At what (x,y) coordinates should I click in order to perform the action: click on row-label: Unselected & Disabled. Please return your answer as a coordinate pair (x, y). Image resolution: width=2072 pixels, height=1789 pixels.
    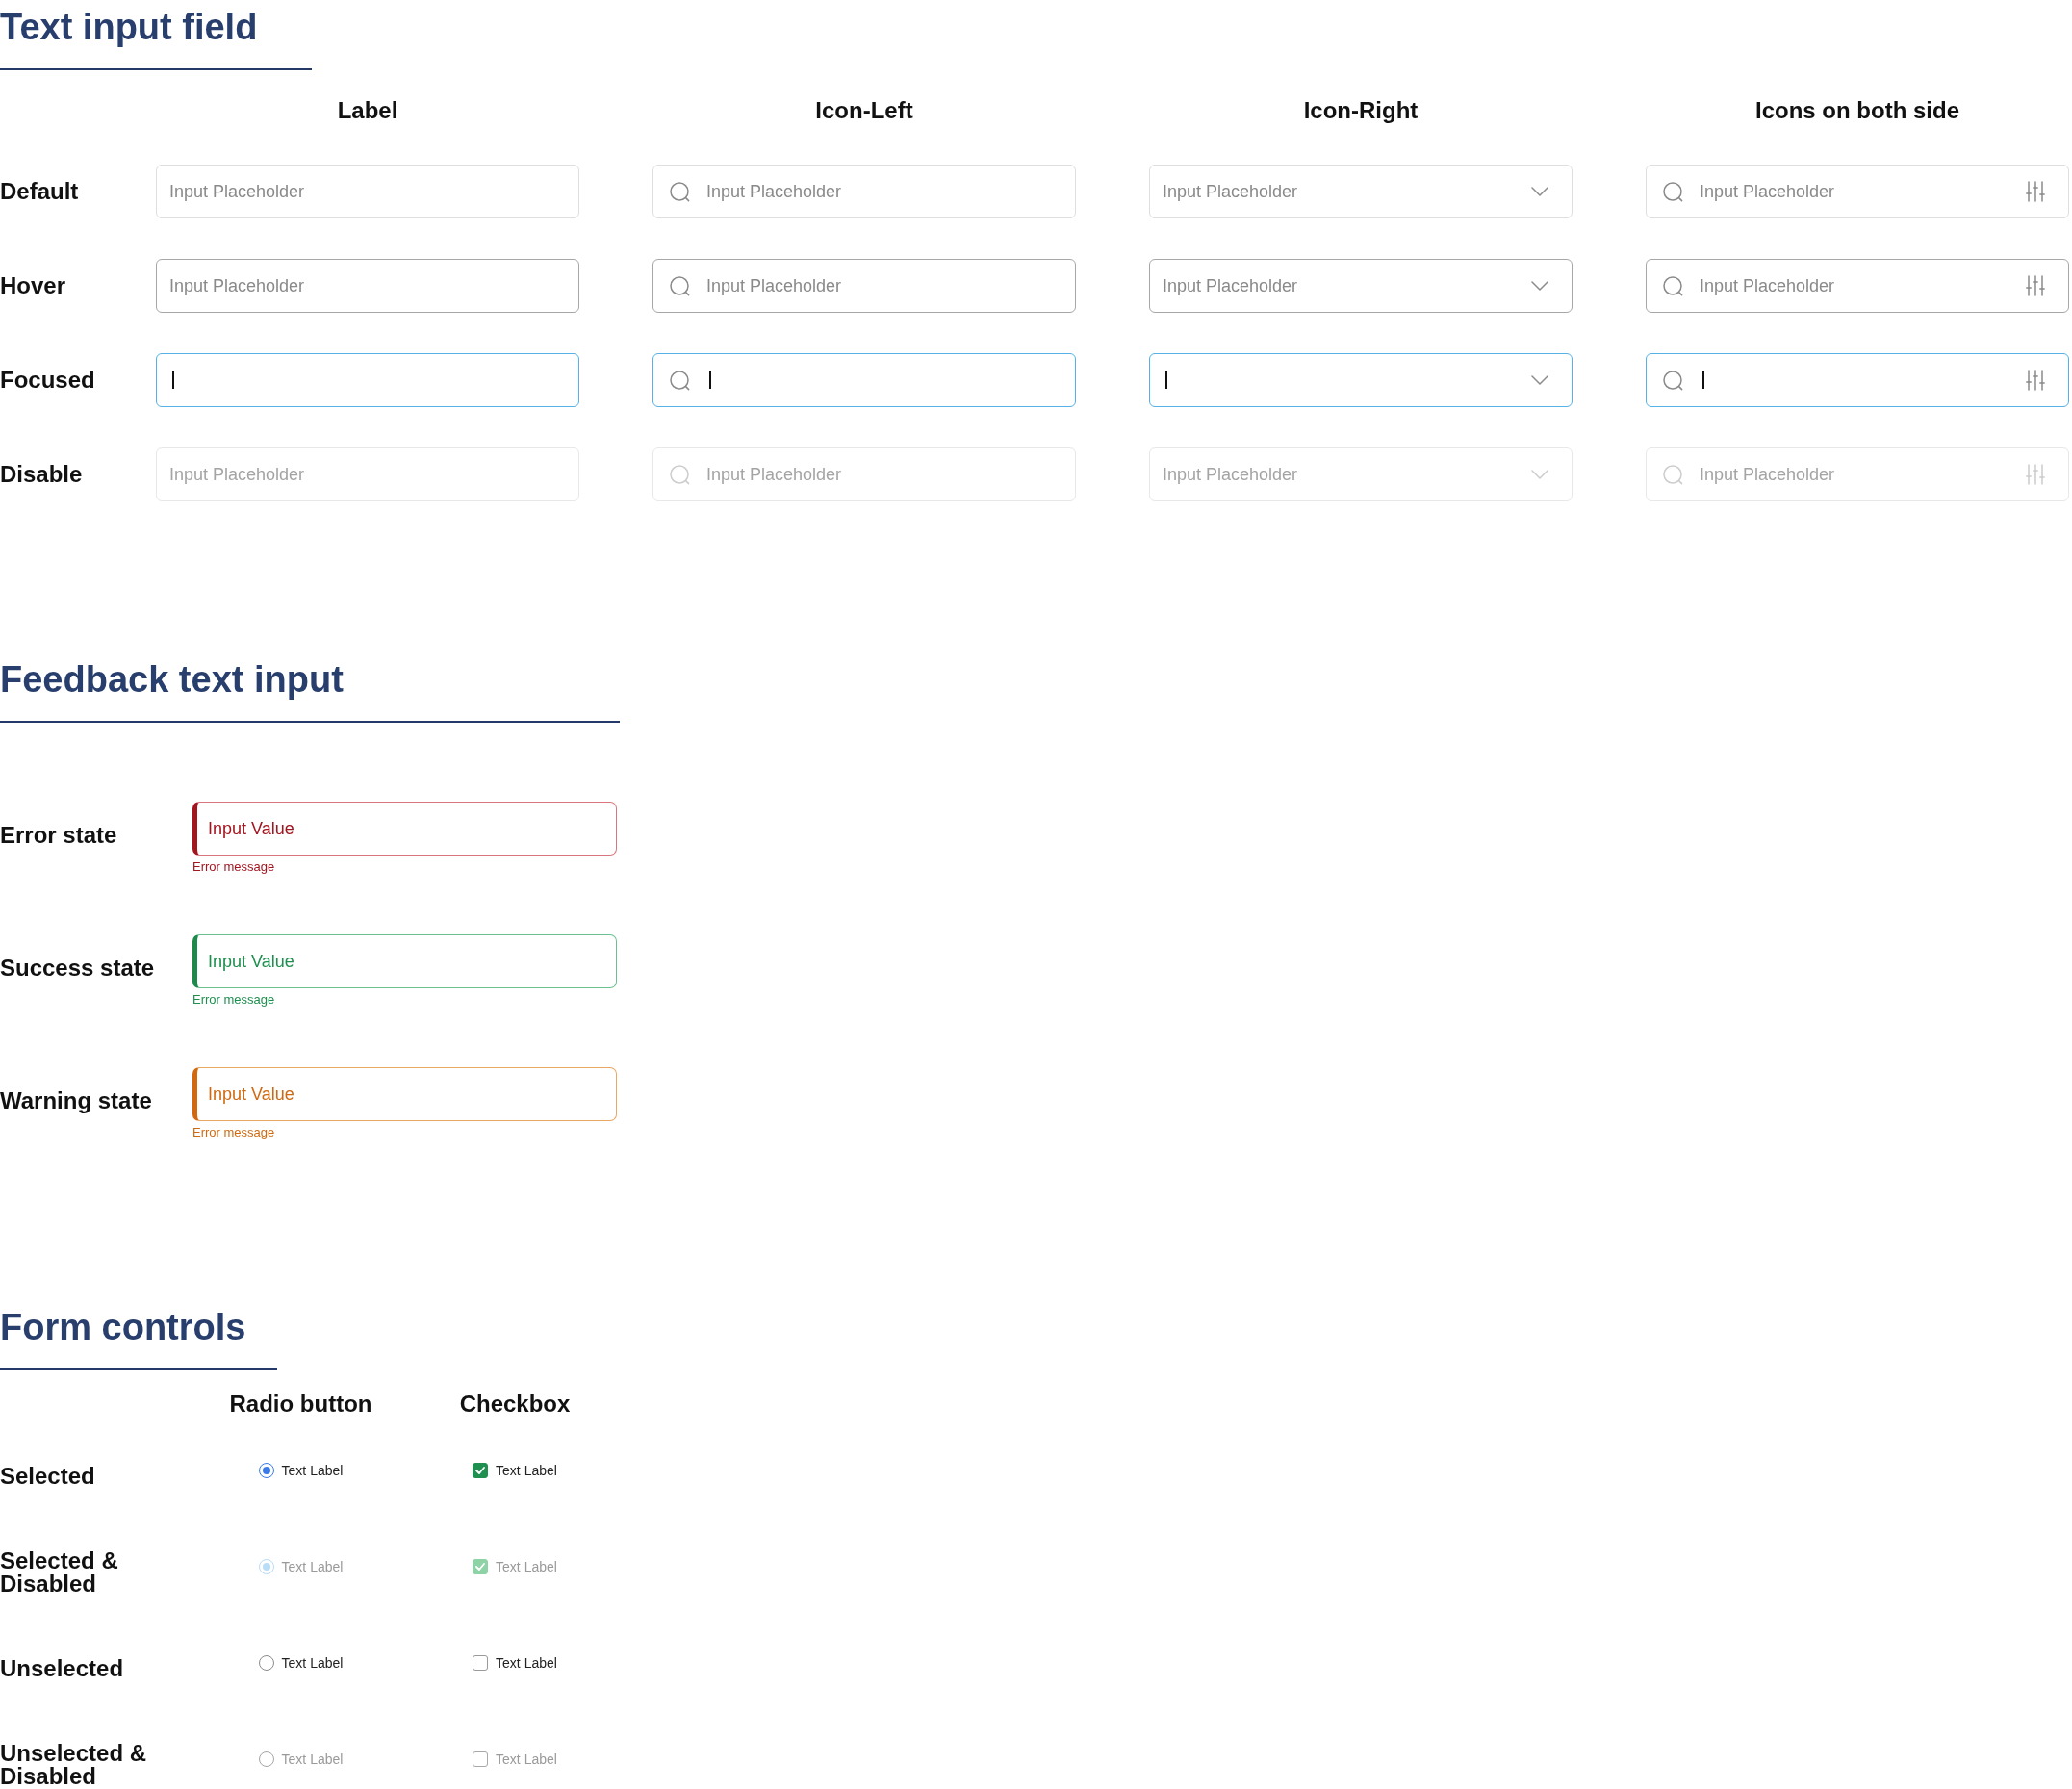
    Looking at the image, I should click on (74, 1765).